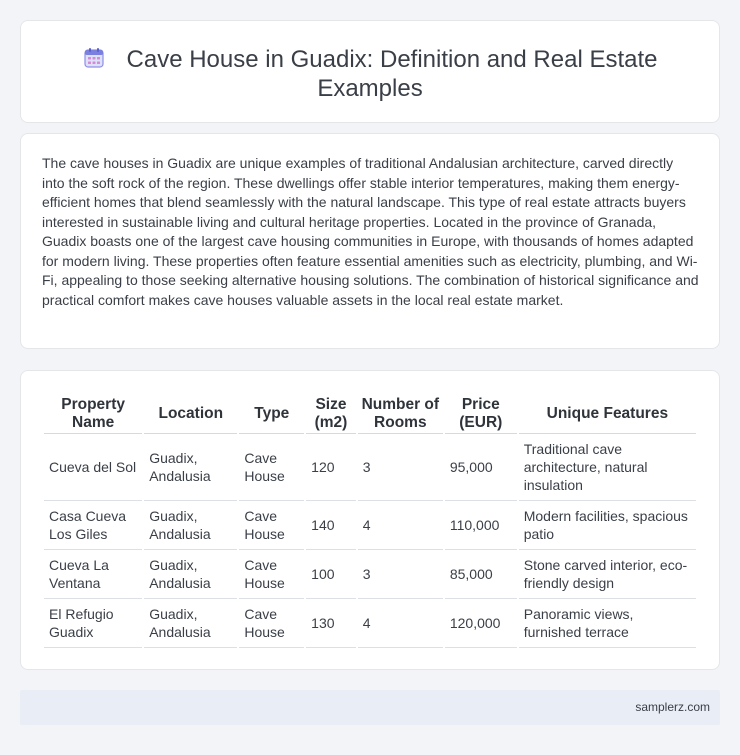  I want to click on cell-property-name: Cueva del Sol, so click(93, 467).